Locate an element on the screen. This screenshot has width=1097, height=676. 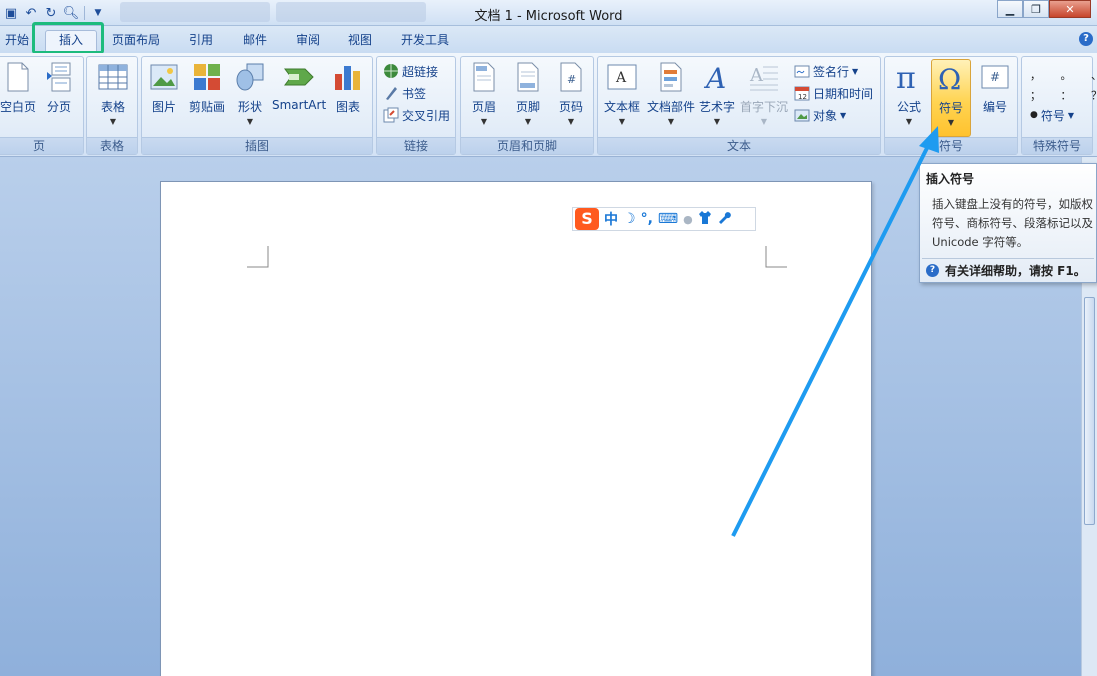
wordart-button: A 艺术字 ▼ is located at coordinates (717, 97).